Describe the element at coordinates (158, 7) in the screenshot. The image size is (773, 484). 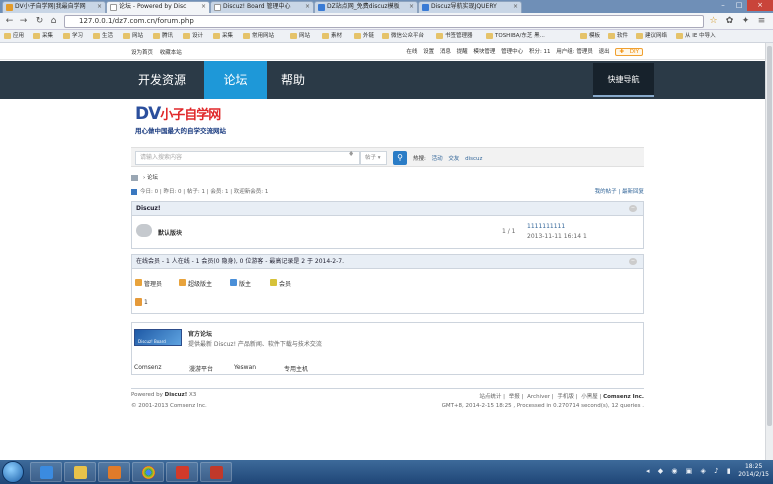
I see `browser-tab-active: 论坛 - Powered by Disc ×` at that location.